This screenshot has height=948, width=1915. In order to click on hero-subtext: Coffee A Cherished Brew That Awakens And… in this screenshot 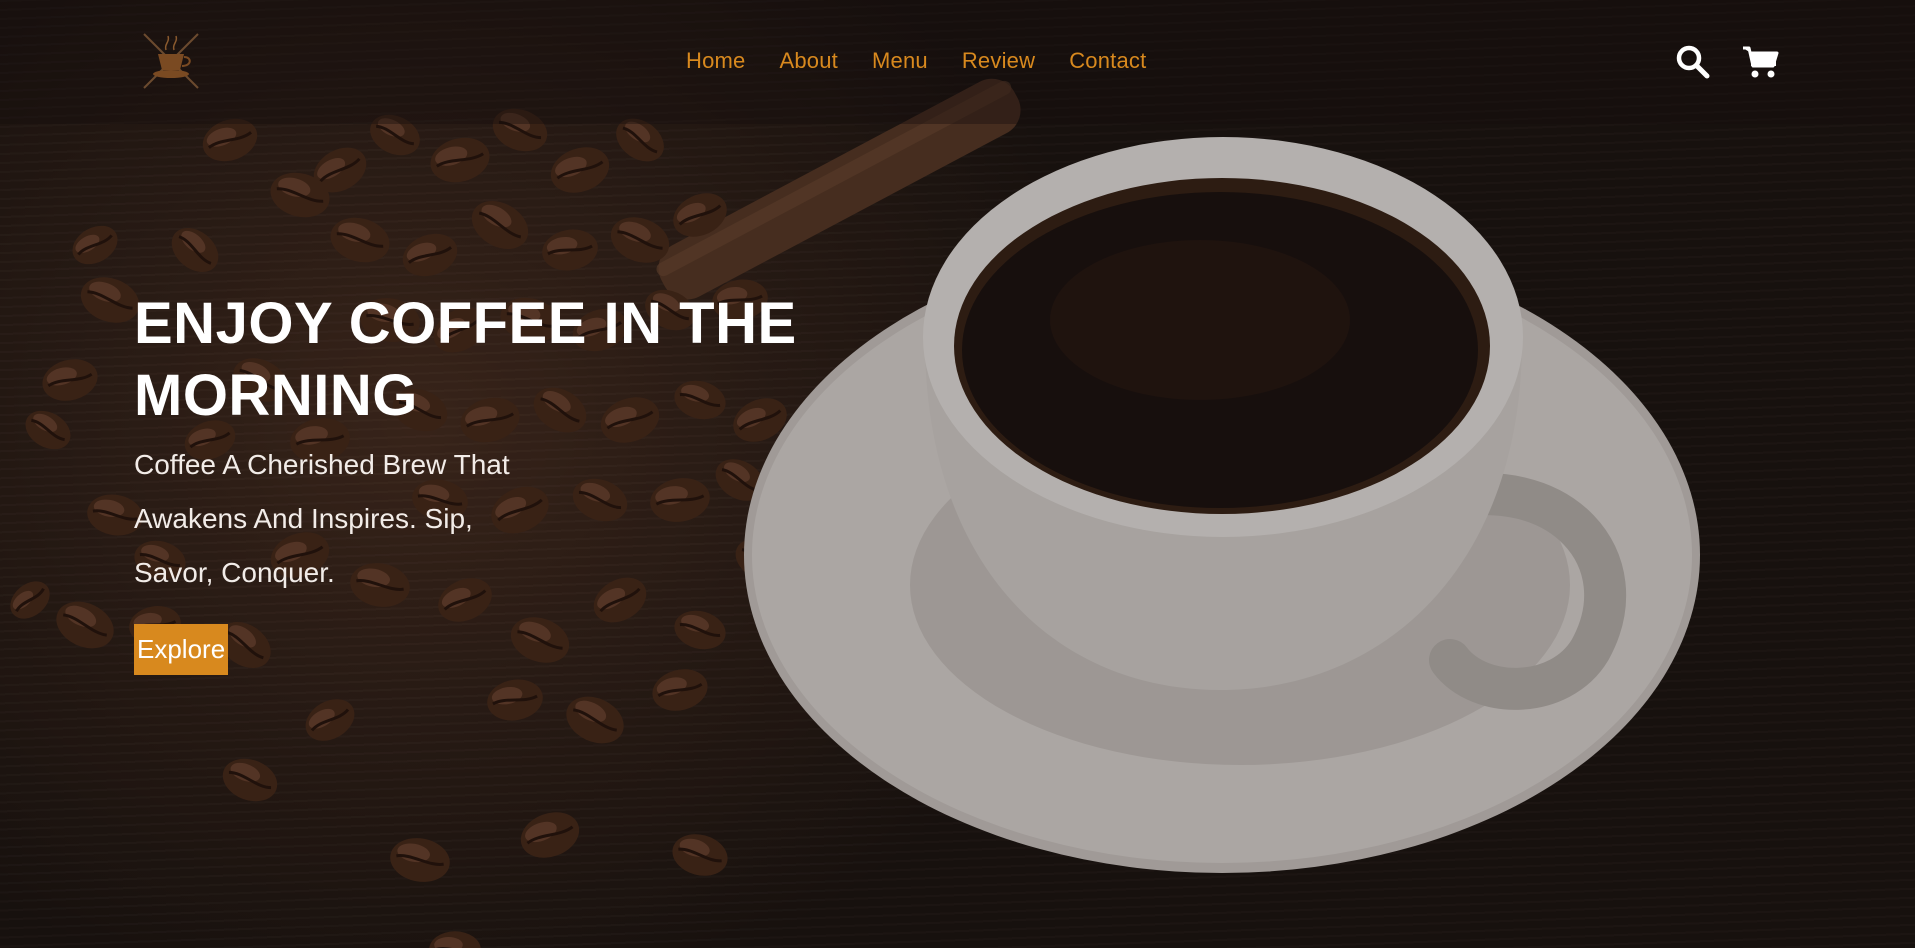, I will do `click(322, 518)`.